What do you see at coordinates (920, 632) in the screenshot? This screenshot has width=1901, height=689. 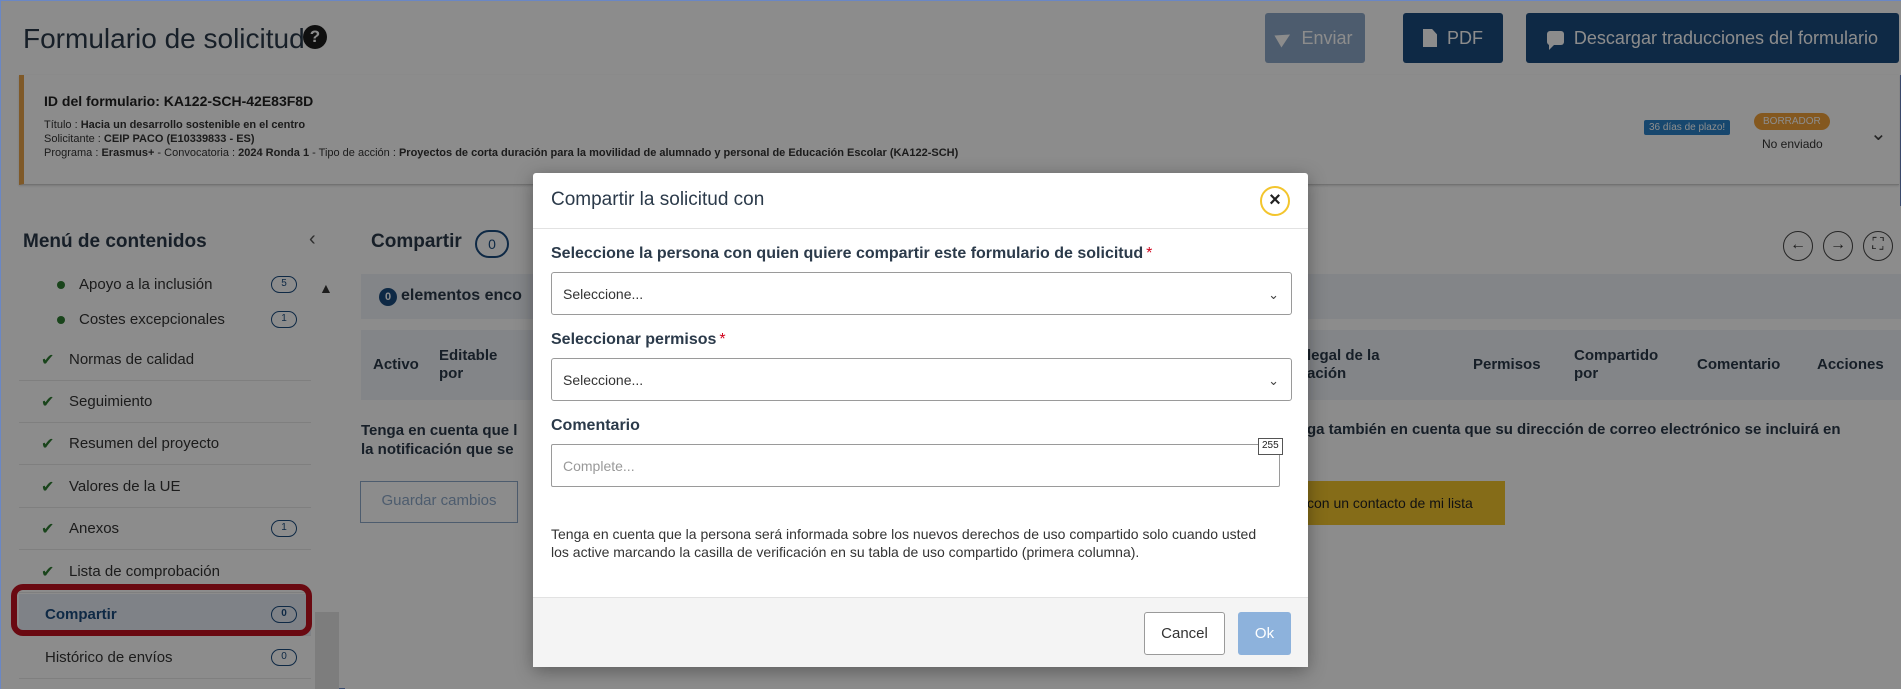 I see `dialog-footer: Cancel Ok` at bounding box center [920, 632].